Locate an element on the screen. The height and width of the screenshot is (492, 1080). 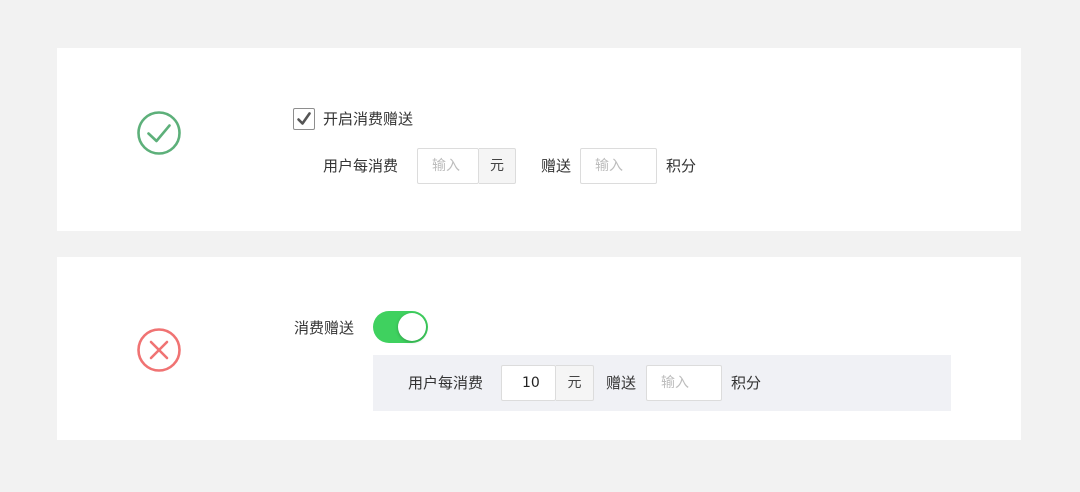
spend-amount-input: 10 is located at coordinates (528, 383).